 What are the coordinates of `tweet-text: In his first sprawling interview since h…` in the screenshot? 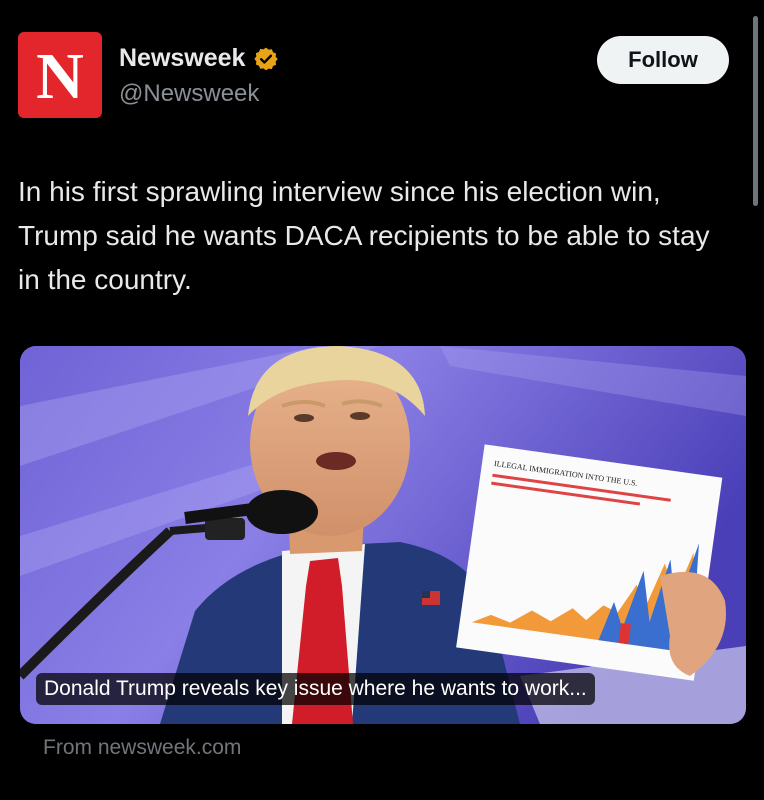 It's located at (364, 235).